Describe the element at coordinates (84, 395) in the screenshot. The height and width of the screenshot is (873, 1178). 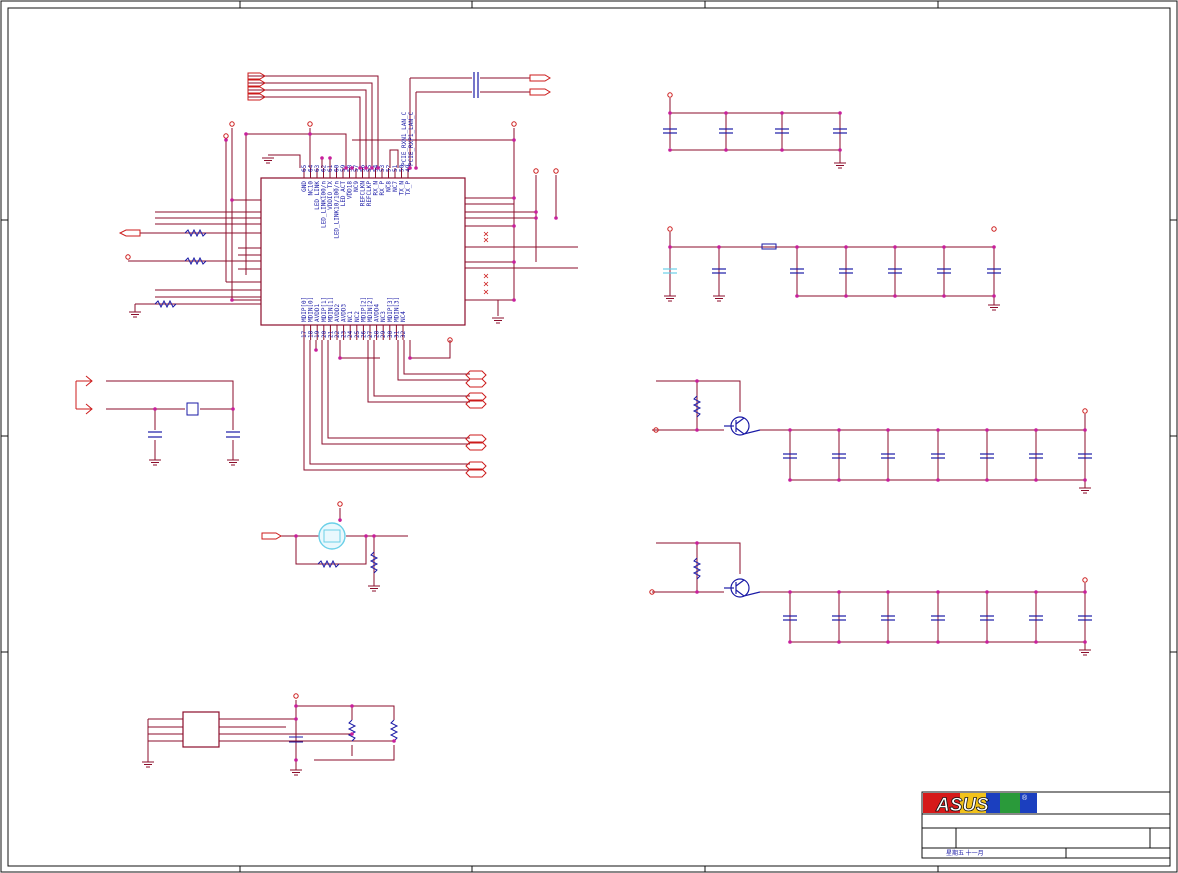
I see `crystal-arrows` at that location.